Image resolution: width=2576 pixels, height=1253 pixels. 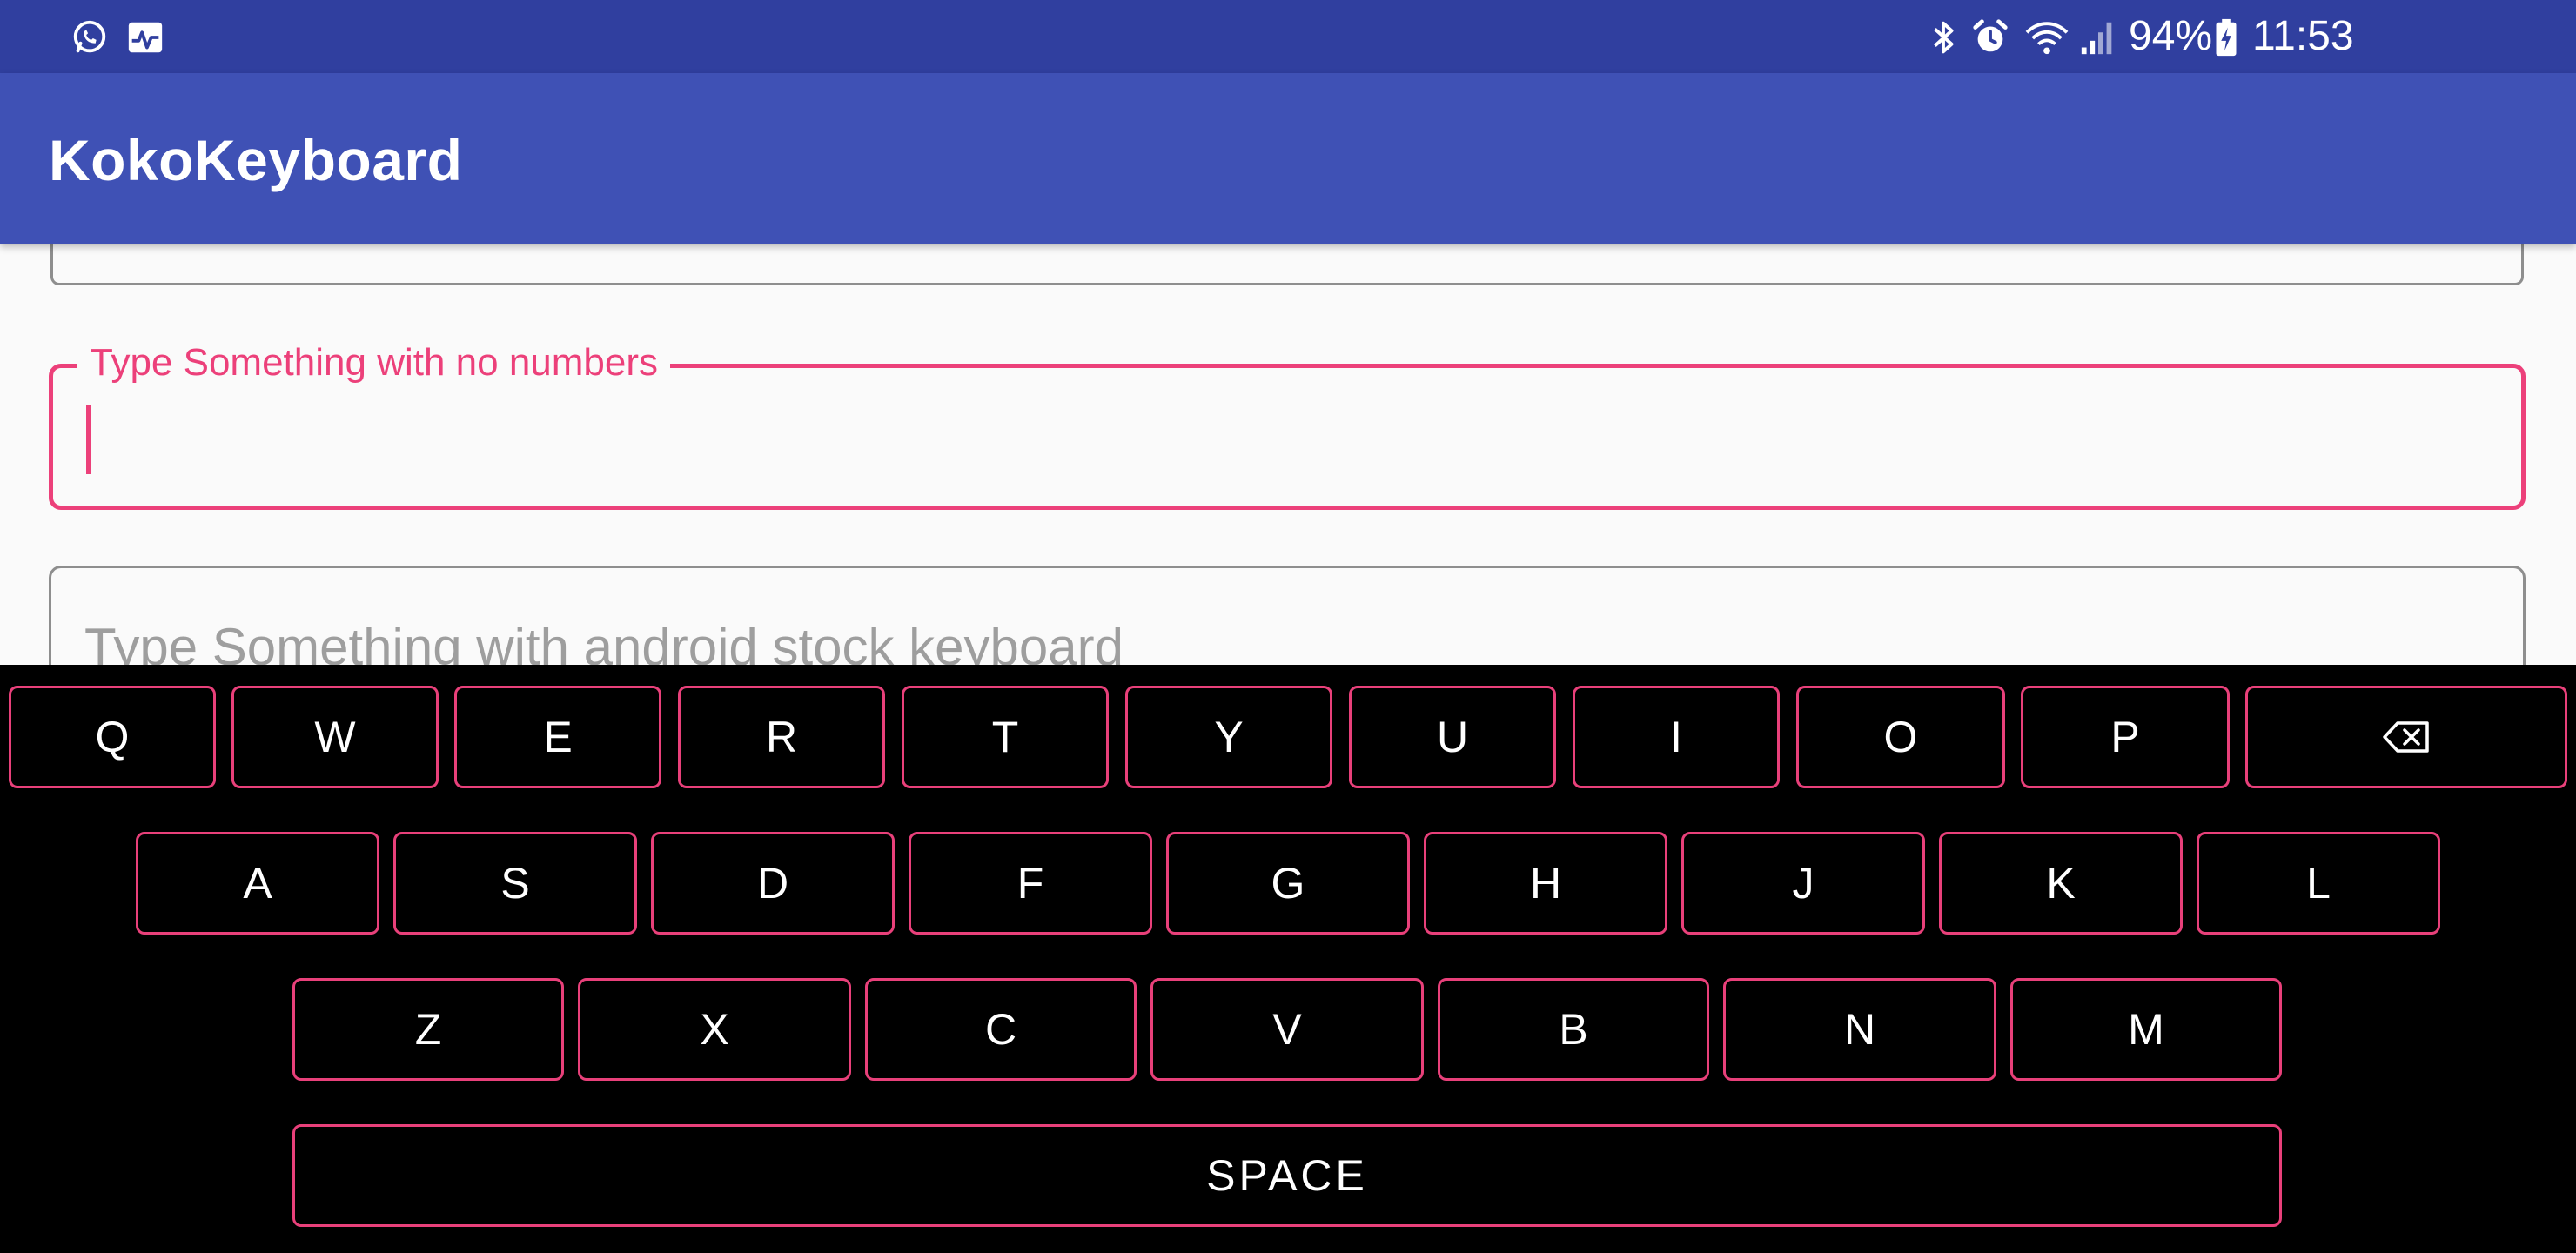 What do you see at coordinates (1288, 36) in the screenshot?
I see `status-bar: 94% 11:53` at bounding box center [1288, 36].